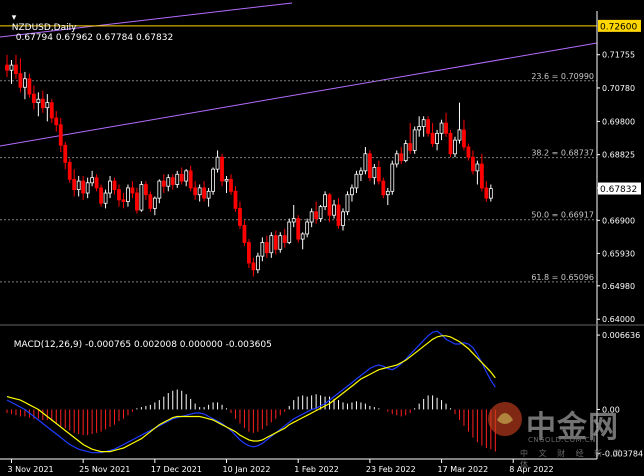 This screenshot has width=644, height=476. I want to click on time-tick-label: 23 Feb 2022, so click(391, 469).